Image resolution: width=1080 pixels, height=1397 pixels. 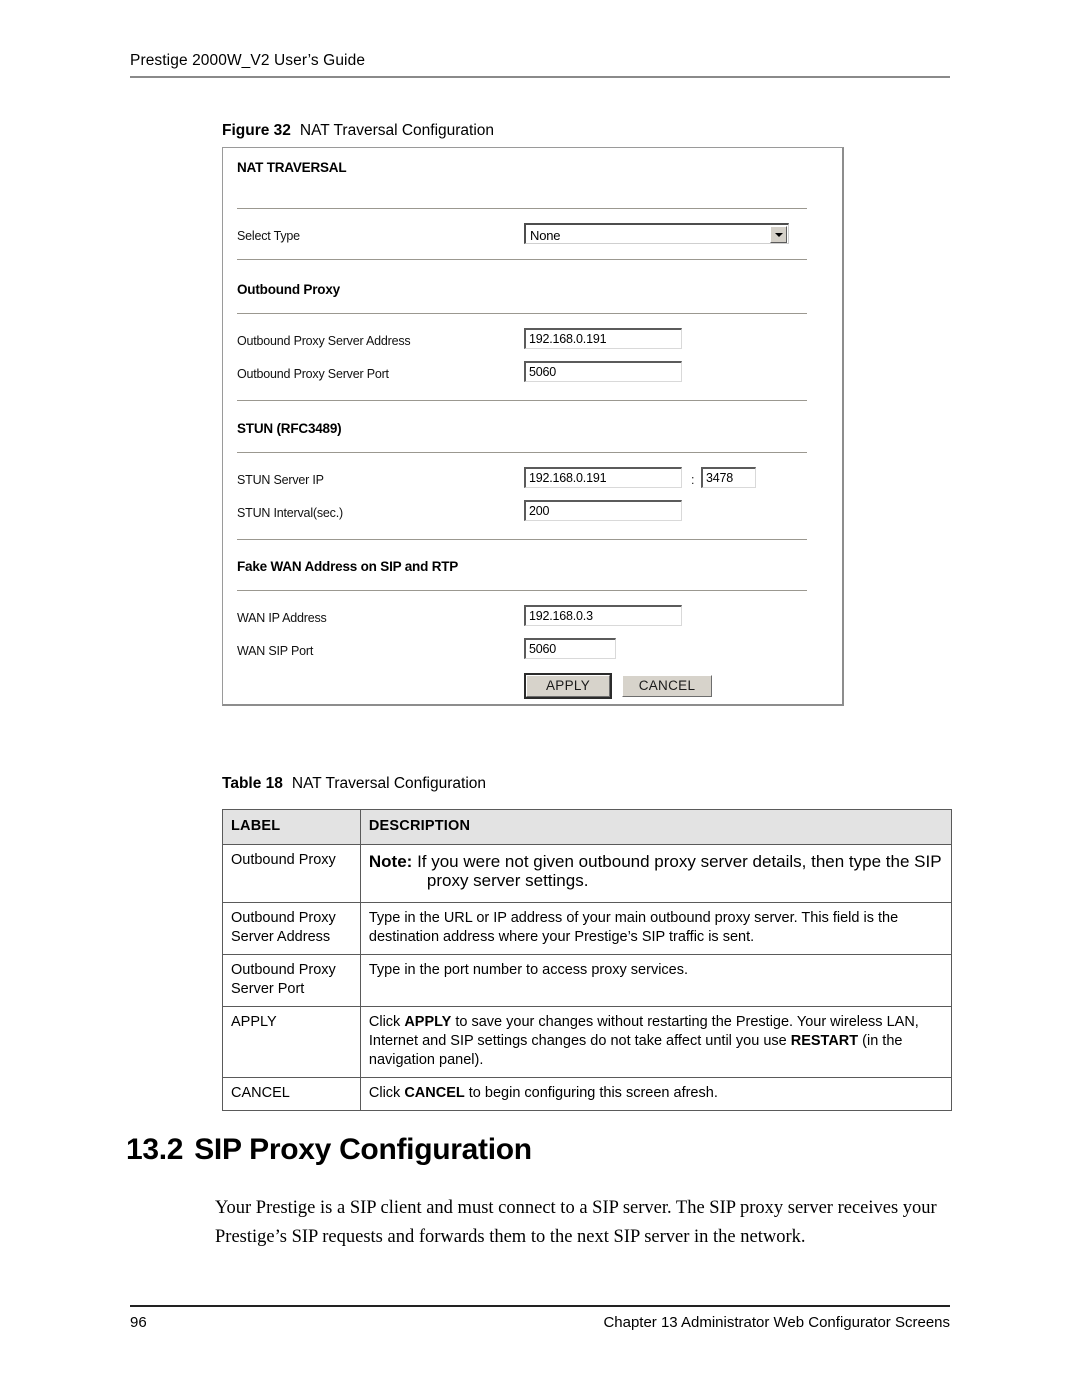 I want to click on chevron-down-icon, so click(x=778, y=234).